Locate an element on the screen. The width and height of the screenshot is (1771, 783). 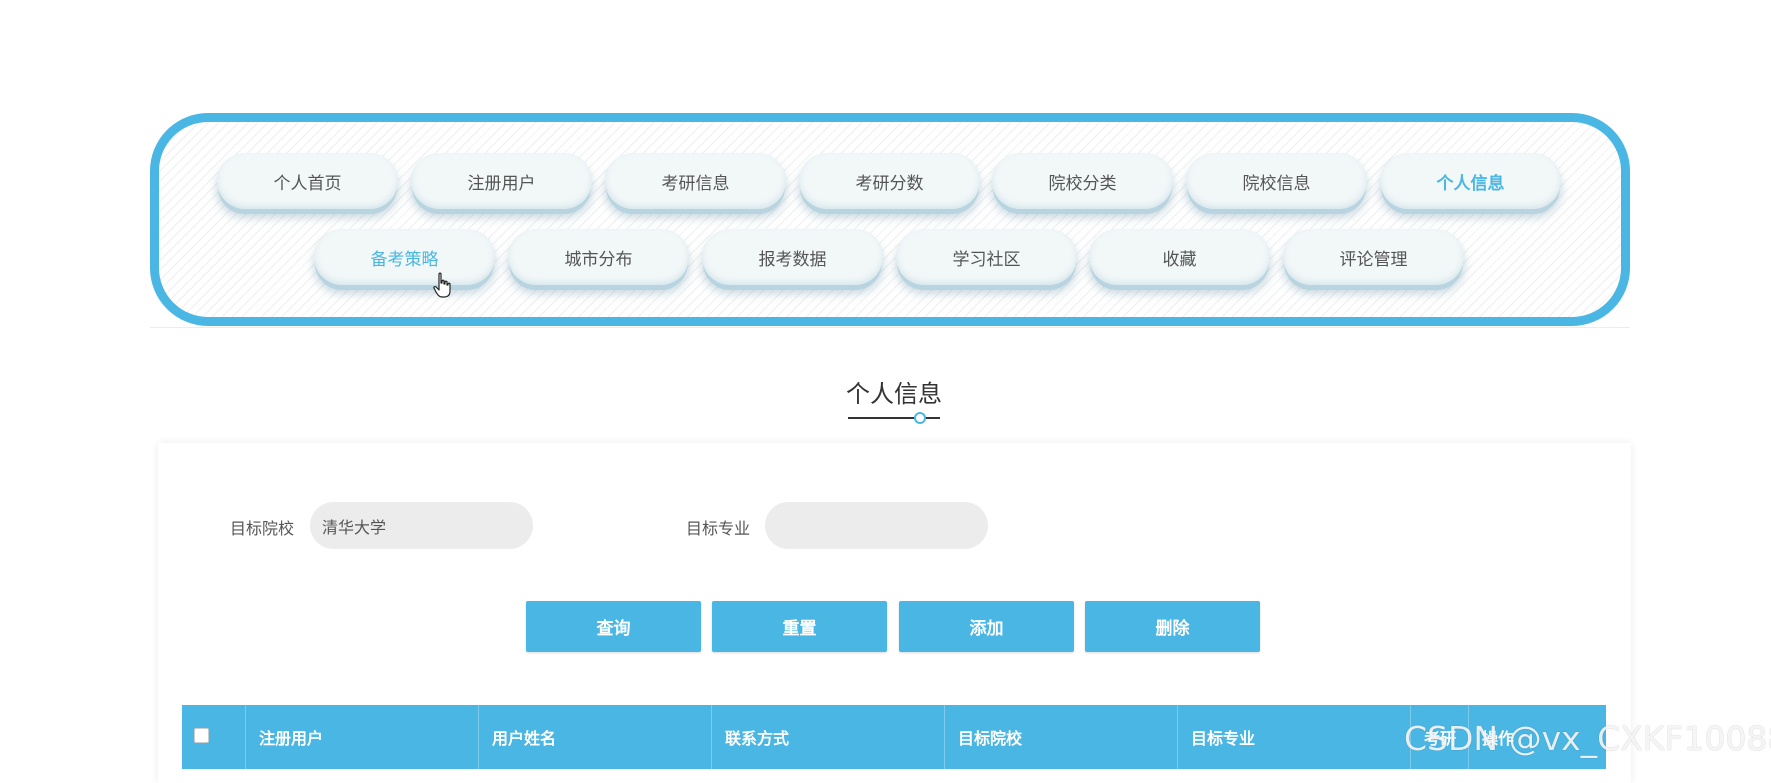
nav-item-comment-management: 评论管理 is located at coordinates (1373, 257).